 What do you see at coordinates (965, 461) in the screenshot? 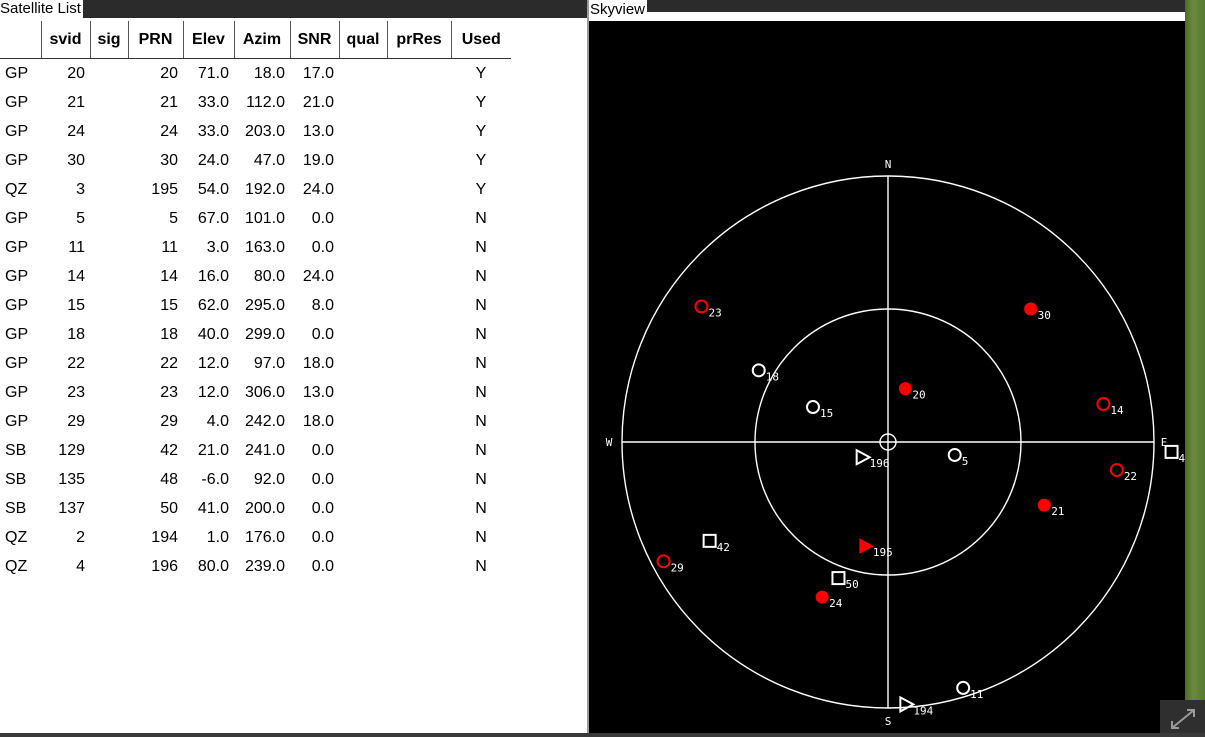
I see `satellite-label: 5` at bounding box center [965, 461].